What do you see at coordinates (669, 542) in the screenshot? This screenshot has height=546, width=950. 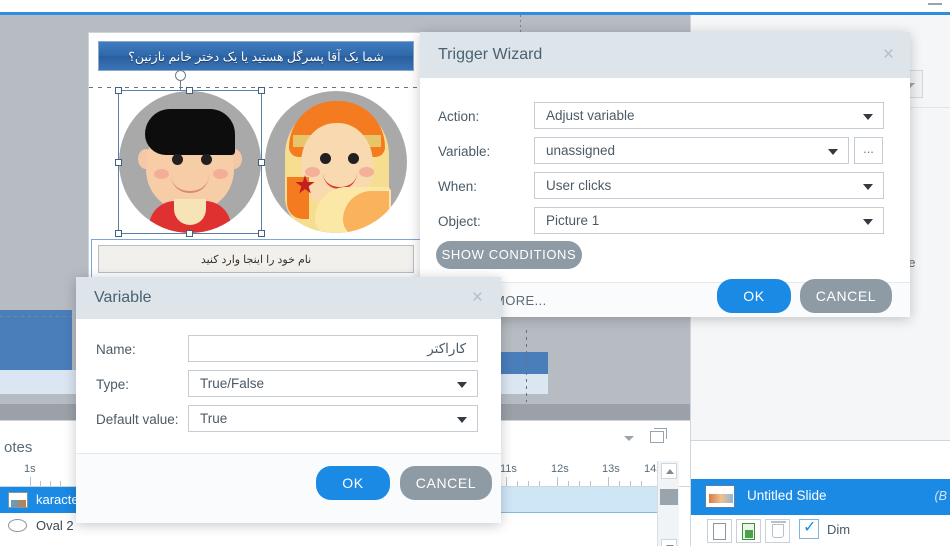 I see `scroll-down-button` at bounding box center [669, 542].